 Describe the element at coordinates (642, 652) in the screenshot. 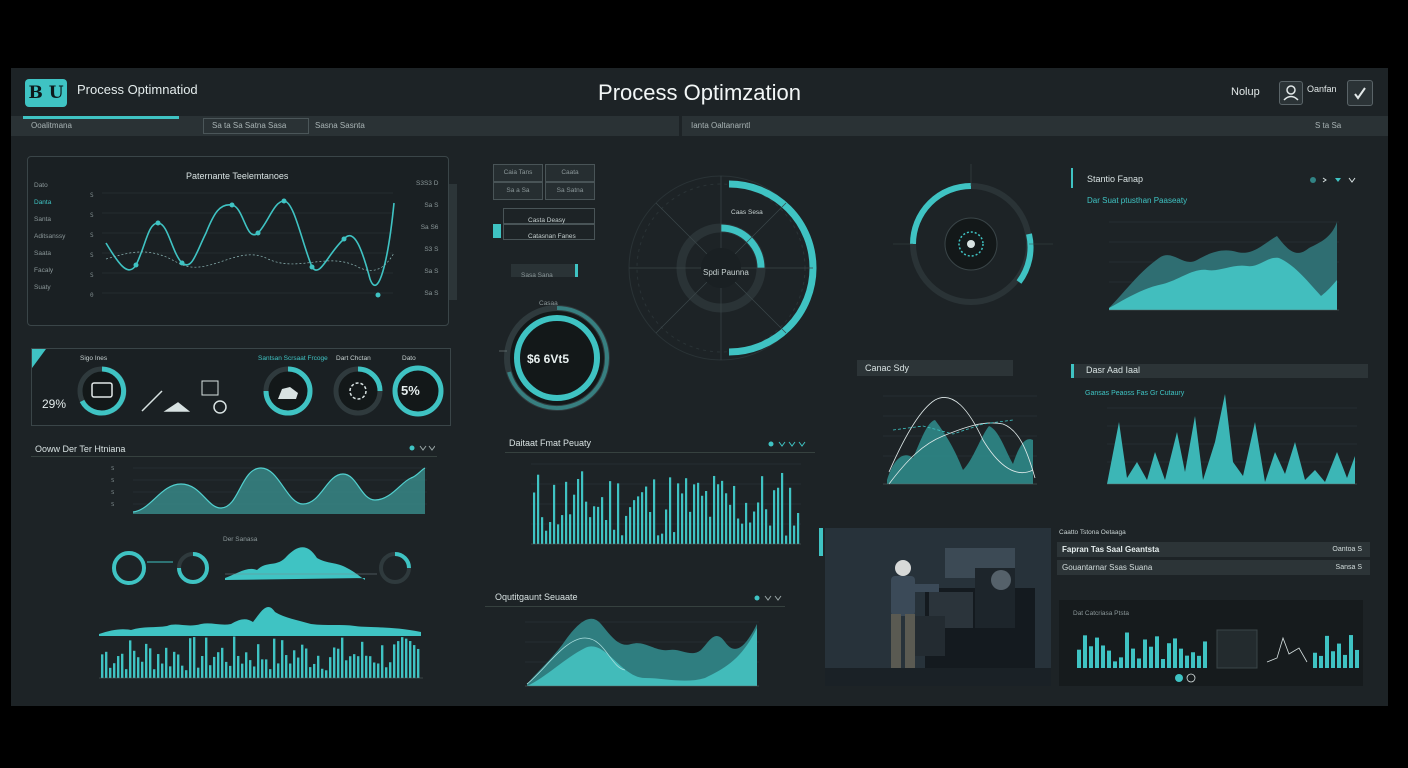

I see `mid-area-chart` at that location.